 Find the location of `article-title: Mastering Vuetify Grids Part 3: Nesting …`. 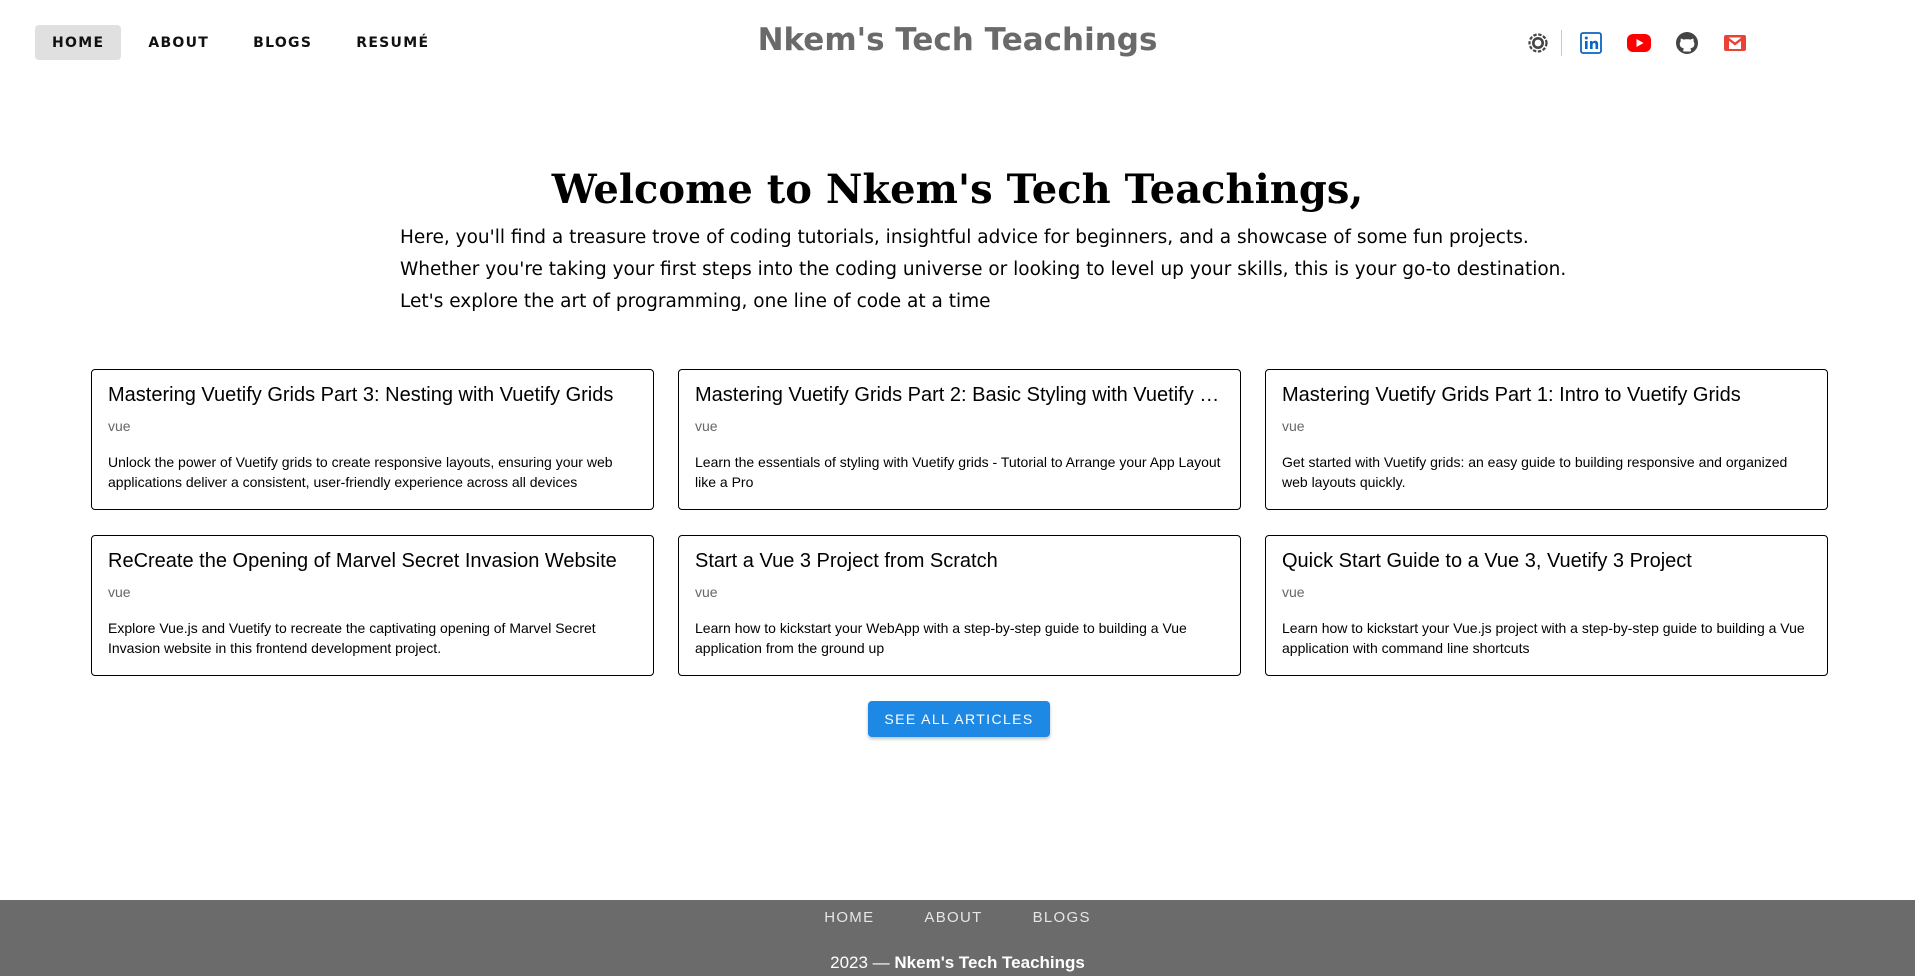

article-title: Mastering Vuetify Grids Part 3: Nesting … is located at coordinates (372, 395).